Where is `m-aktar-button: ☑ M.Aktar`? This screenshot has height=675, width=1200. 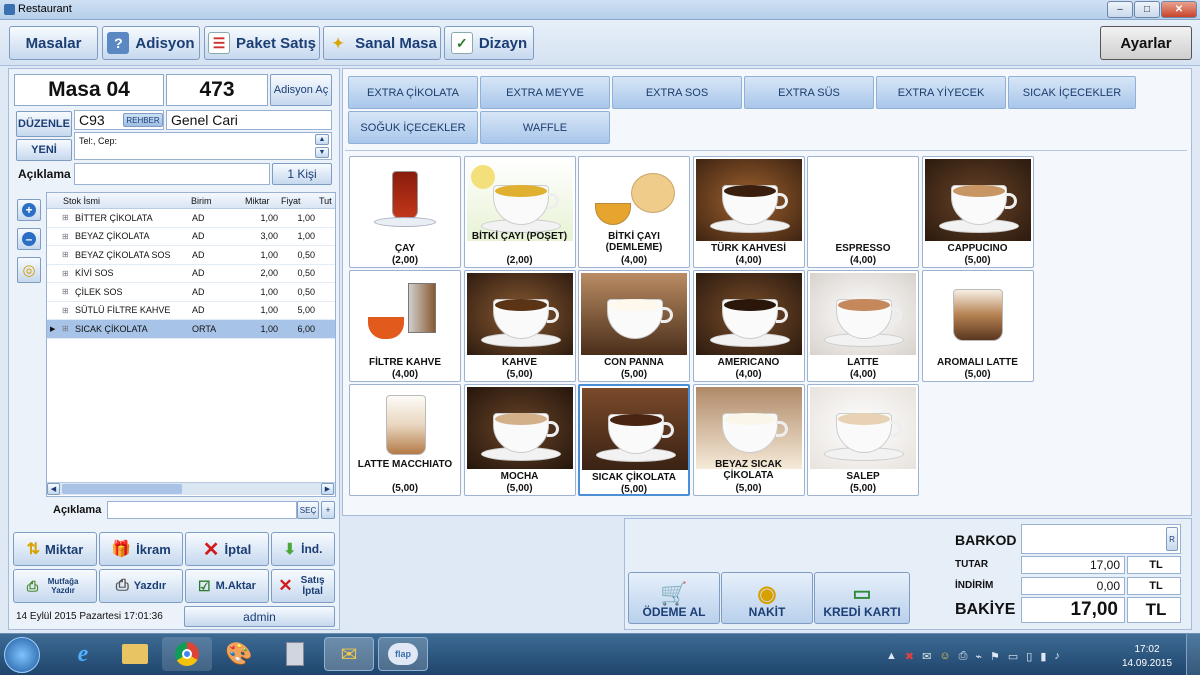
m-aktar-button: ☑ M.Aktar is located at coordinates (227, 586).